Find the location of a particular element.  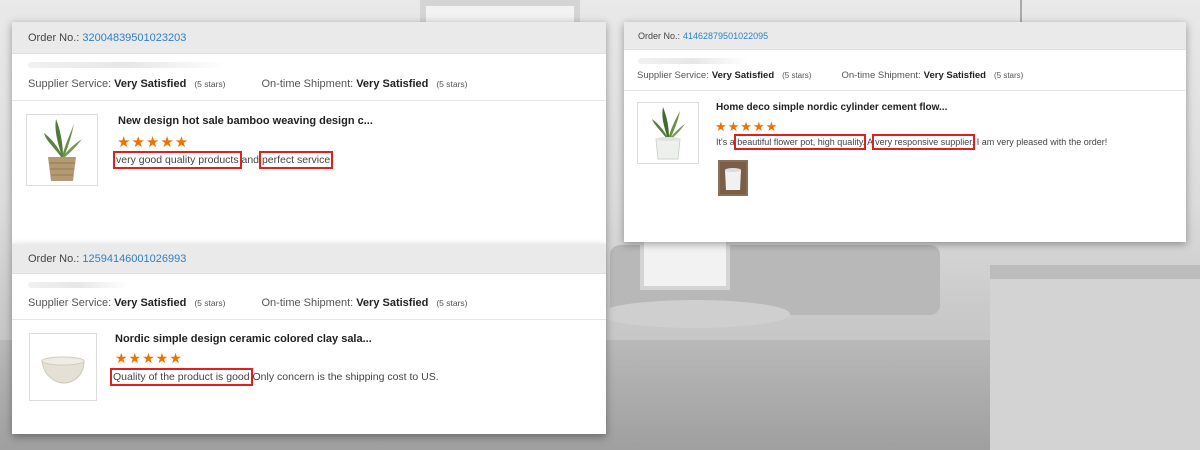

order-number-link: 32004839501023203 is located at coordinates (134, 38).